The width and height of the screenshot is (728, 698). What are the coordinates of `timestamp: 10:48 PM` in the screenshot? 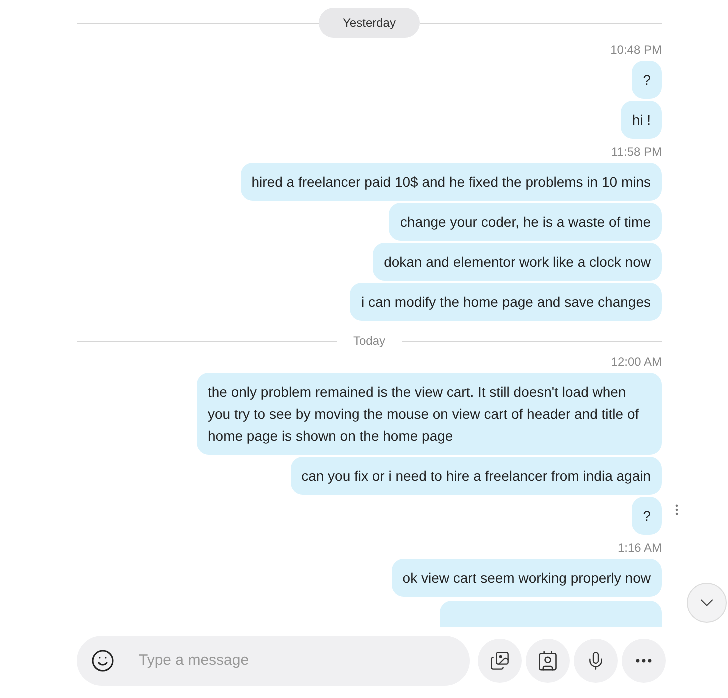 It's located at (636, 50).